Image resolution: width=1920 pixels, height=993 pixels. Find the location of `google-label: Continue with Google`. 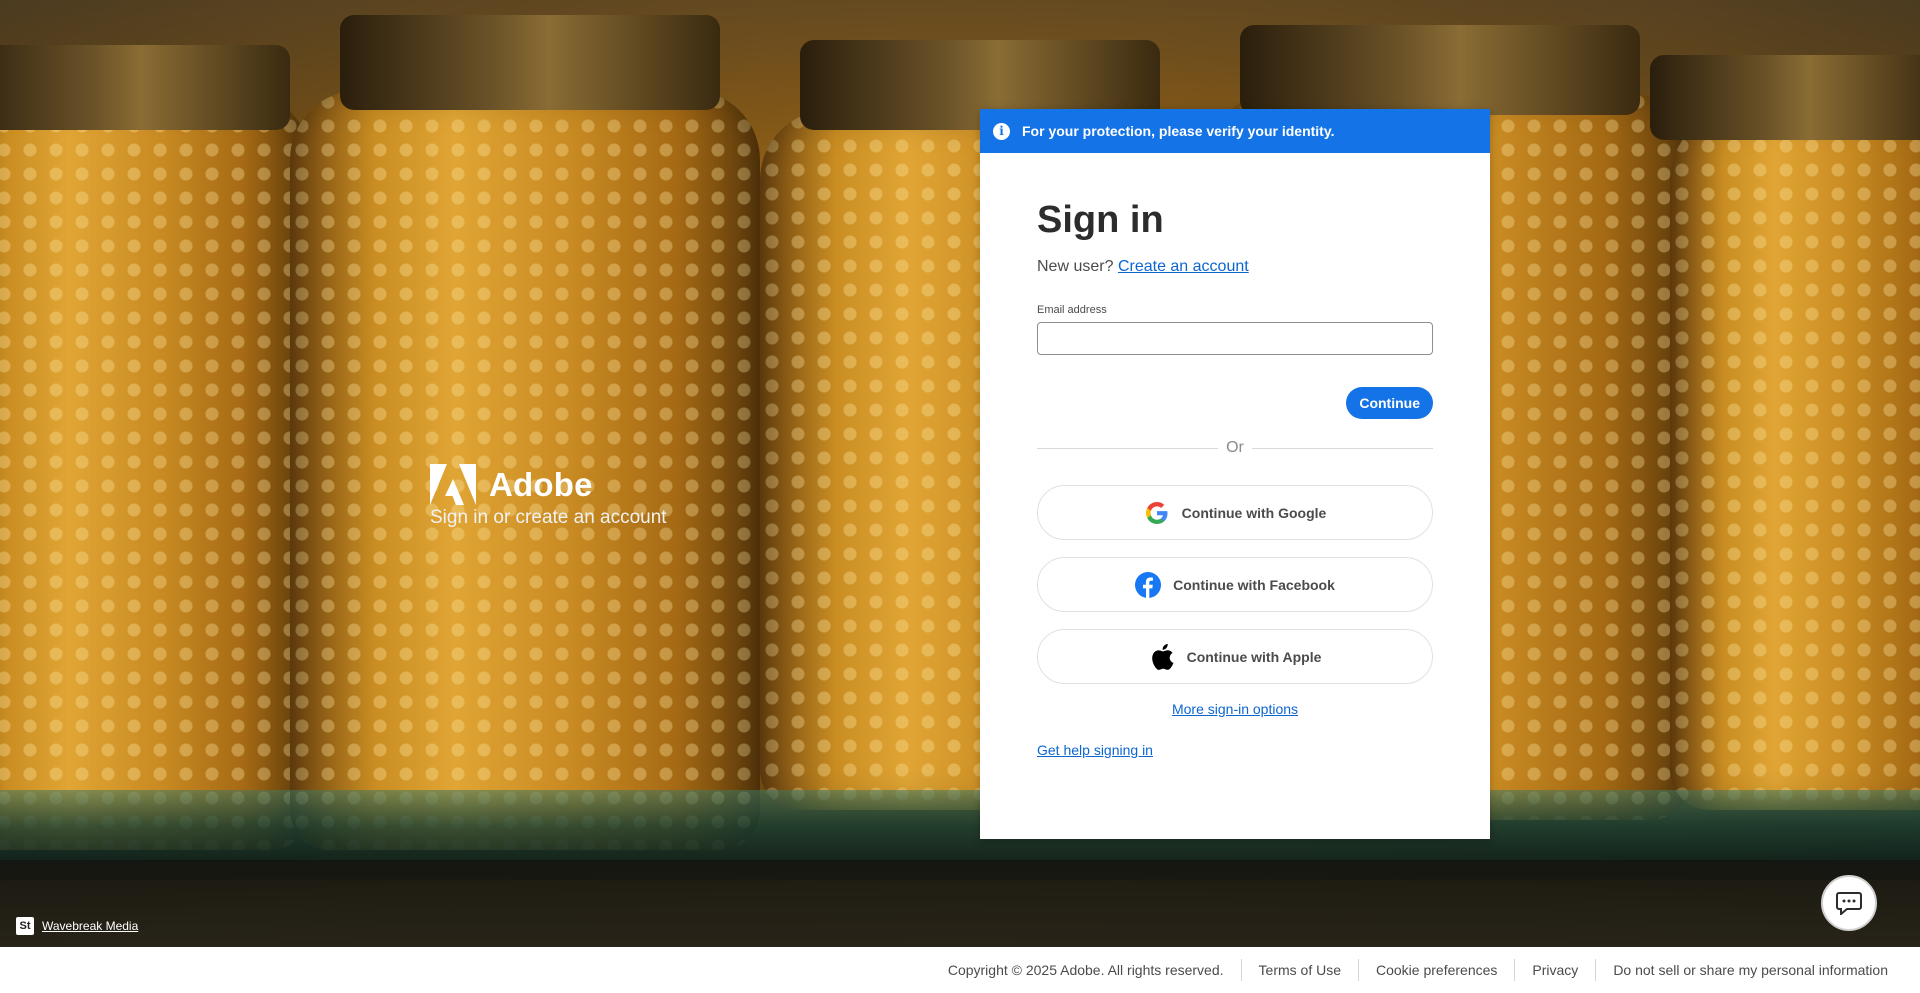

google-label: Continue with Google is located at coordinates (1254, 512).